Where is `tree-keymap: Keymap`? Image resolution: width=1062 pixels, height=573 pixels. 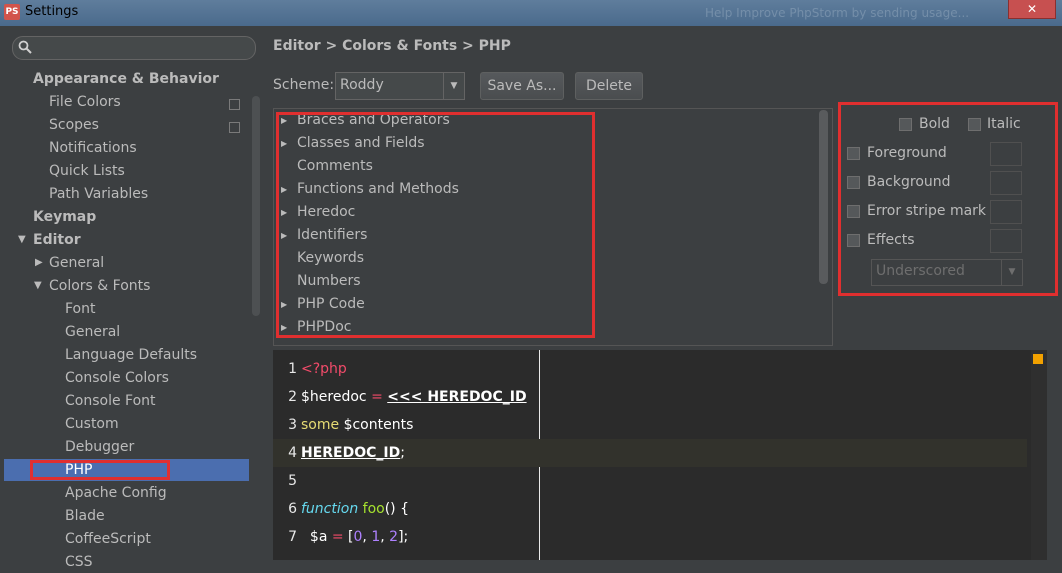 tree-keymap: Keymap is located at coordinates (64, 217).